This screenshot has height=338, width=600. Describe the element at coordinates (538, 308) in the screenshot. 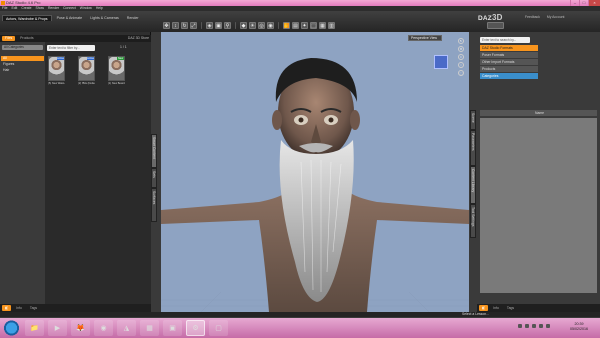

I see `library-bottom-tabs: ◧ Info Tags` at that location.